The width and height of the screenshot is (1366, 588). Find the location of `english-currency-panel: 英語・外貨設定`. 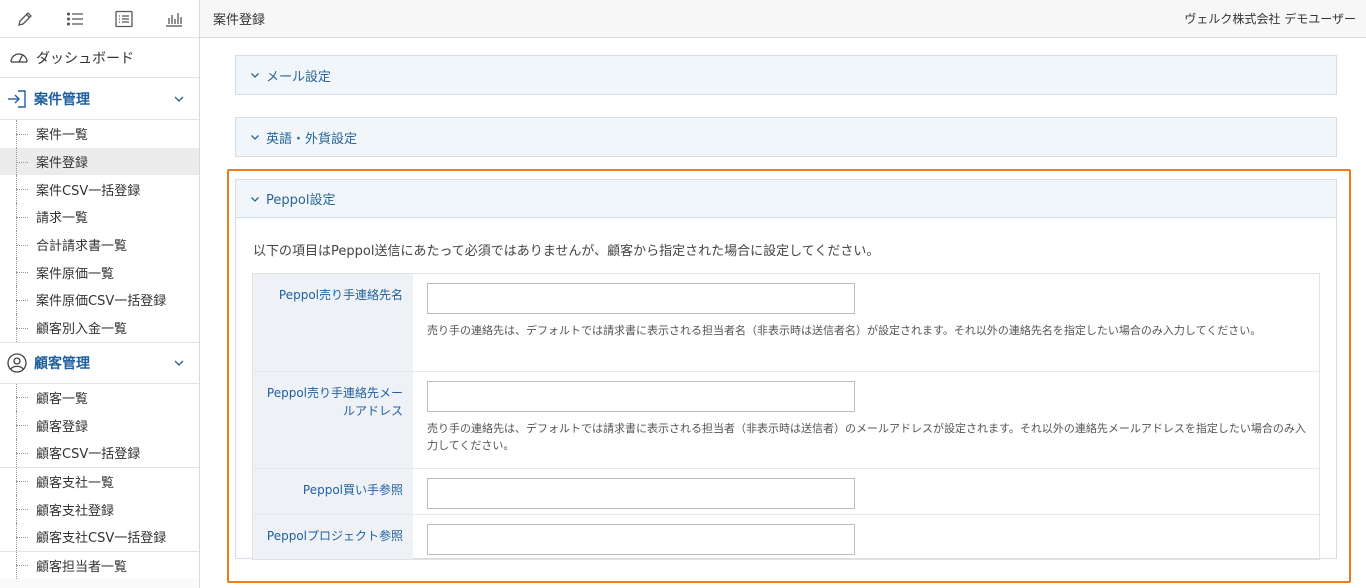

english-currency-panel: 英語・外貨設定 is located at coordinates (786, 137).